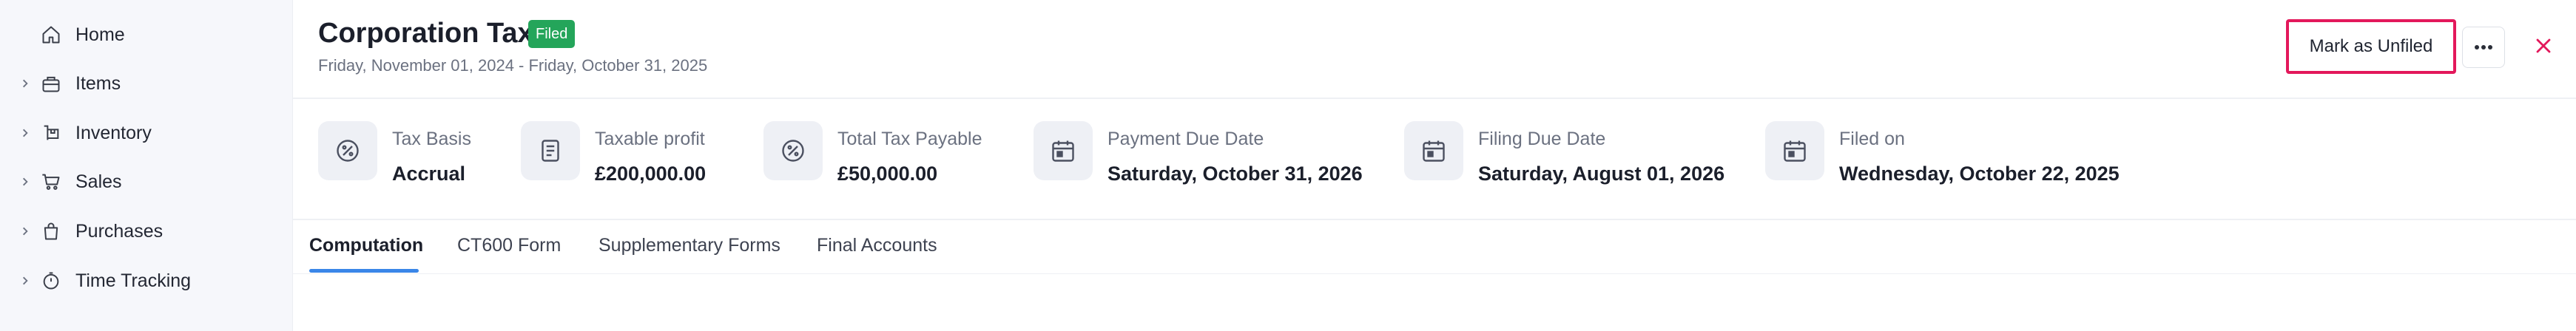  I want to click on sidebar-item-time-tracking: Time Tracking, so click(146, 280).